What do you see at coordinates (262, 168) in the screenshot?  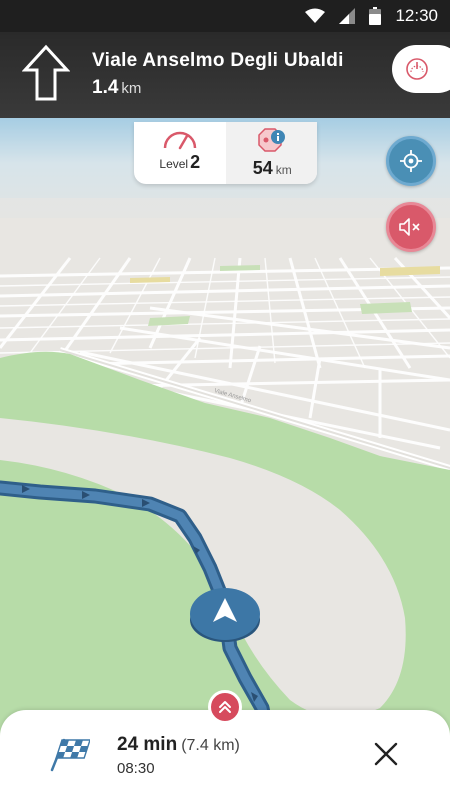 I see `radar-distance: 54` at bounding box center [262, 168].